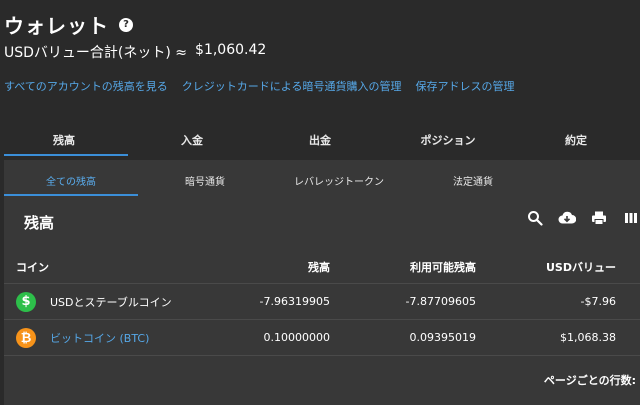 This screenshot has height=405, width=640. I want to click on usd-value-cell: -$7.96, so click(598, 301).